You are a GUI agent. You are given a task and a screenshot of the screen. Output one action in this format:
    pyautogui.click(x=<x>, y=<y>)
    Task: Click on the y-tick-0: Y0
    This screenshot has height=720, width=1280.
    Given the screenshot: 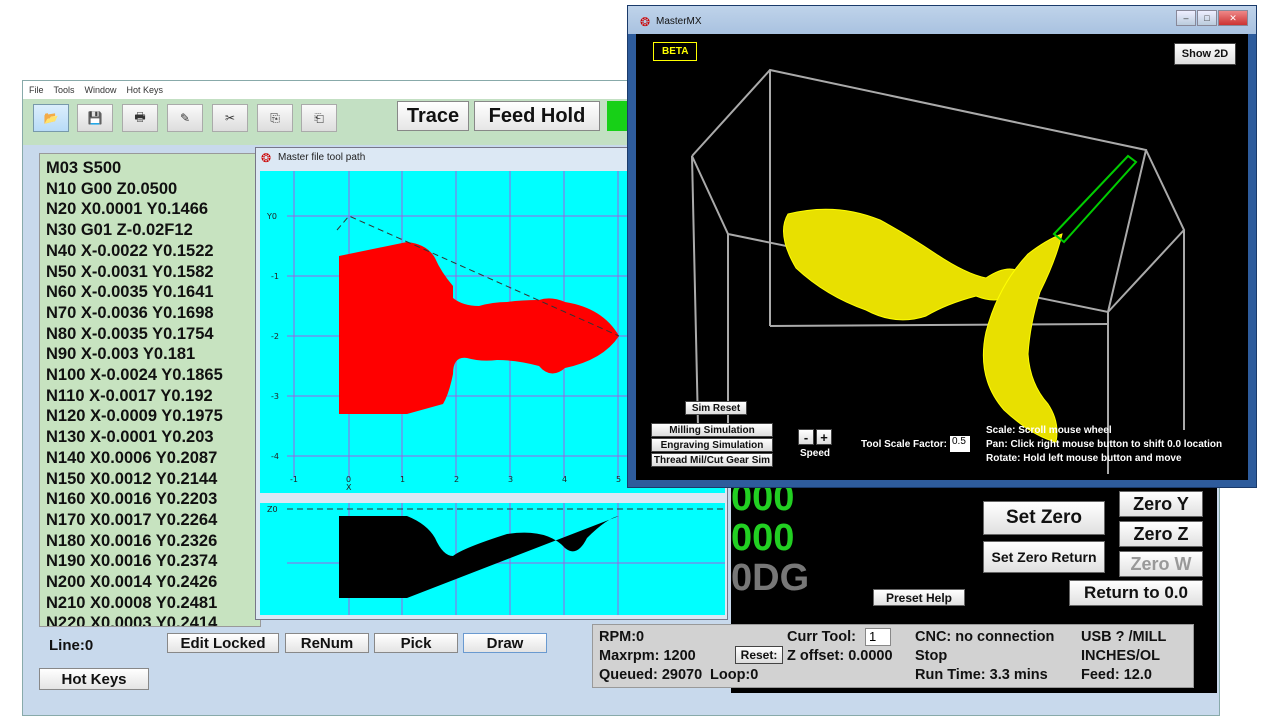 What is the action you would take?
    pyautogui.click(x=271, y=216)
    